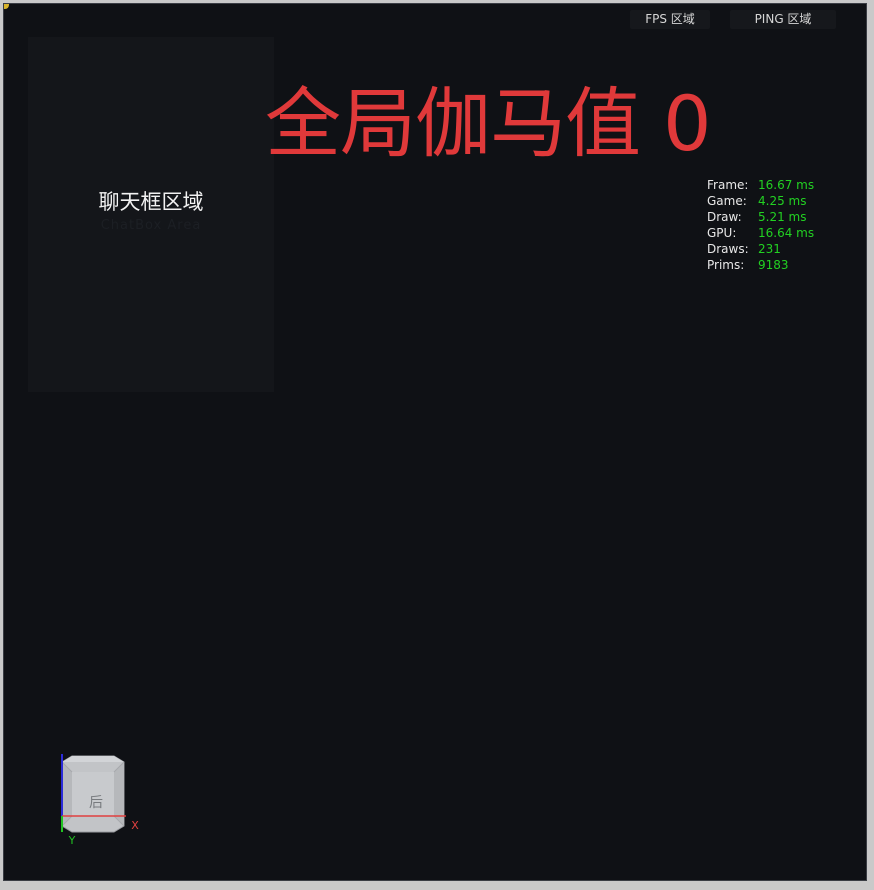 Image resolution: width=874 pixels, height=890 pixels. I want to click on fps-label: FPS 区域, so click(670, 19).